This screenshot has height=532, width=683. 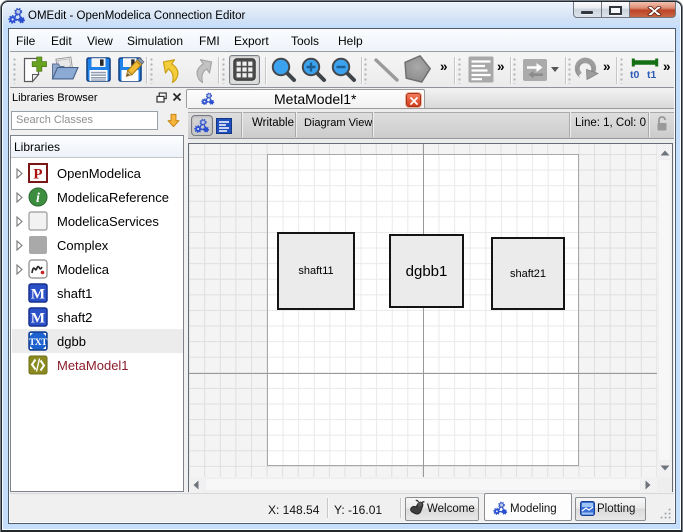 What do you see at coordinates (38, 198) in the screenshot?
I see `svg-text: i` at bounding box center [38, 198].